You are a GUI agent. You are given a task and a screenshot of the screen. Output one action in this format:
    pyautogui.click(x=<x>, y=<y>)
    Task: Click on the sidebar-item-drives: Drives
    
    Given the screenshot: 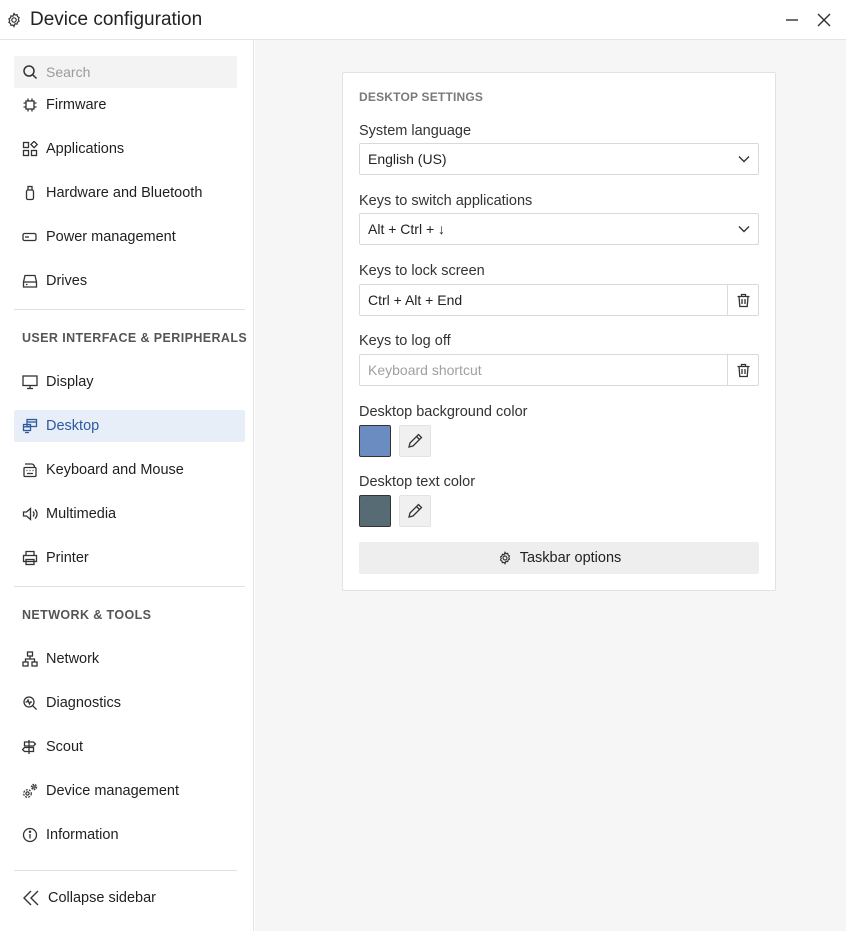 What is the action you would take?
    pyautogui.click(x=129, y=281)
    